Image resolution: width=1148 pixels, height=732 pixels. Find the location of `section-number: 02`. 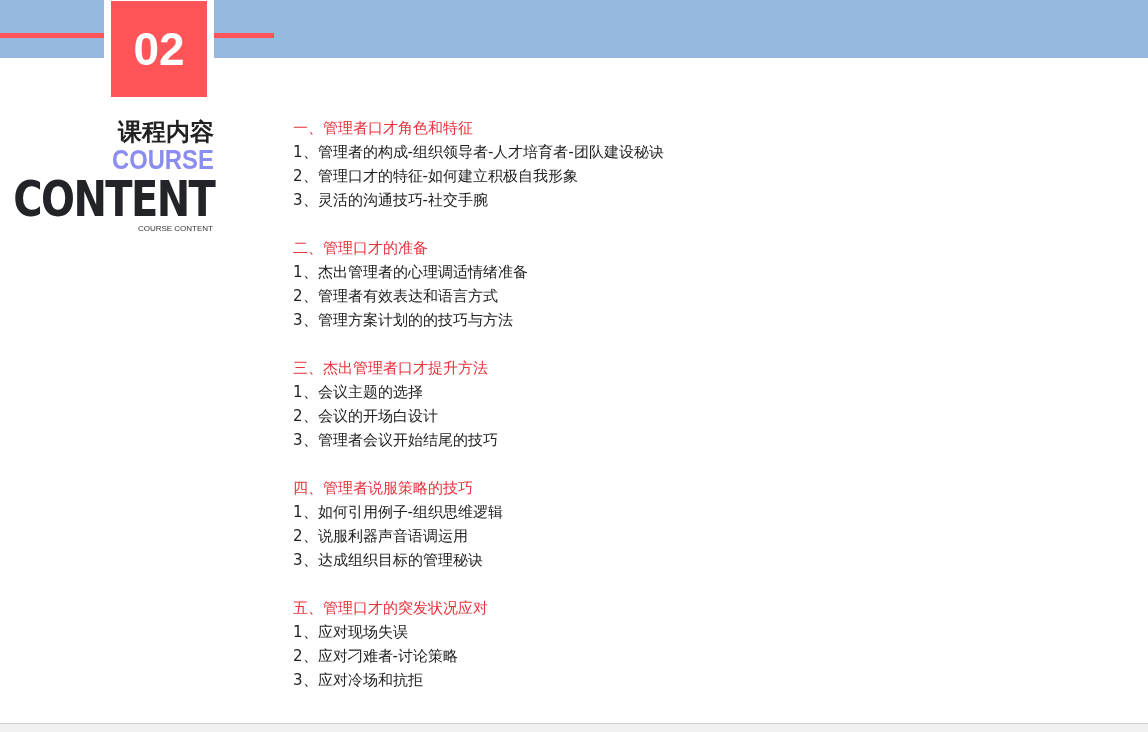

section-number: 02 is located at coordinates (159, 49).